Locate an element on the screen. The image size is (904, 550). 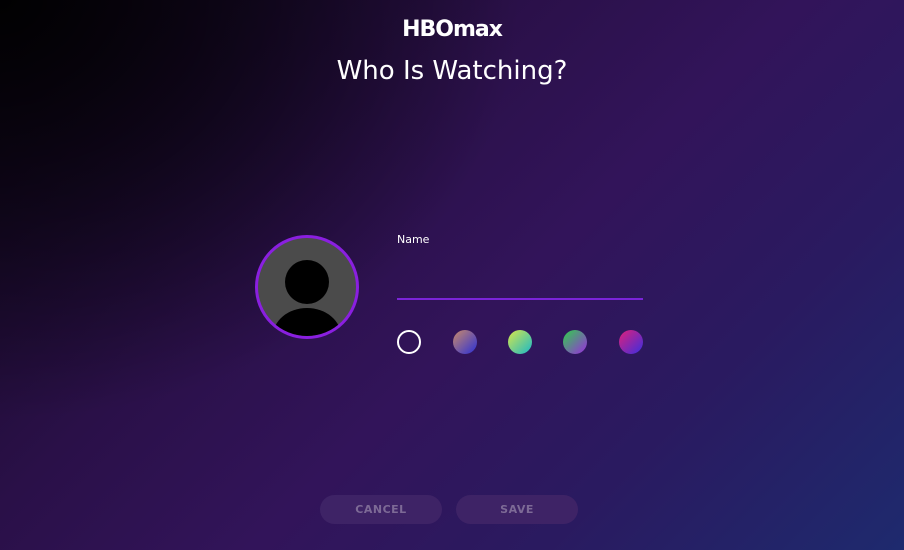
avatar is located at coordinates (307, 287).